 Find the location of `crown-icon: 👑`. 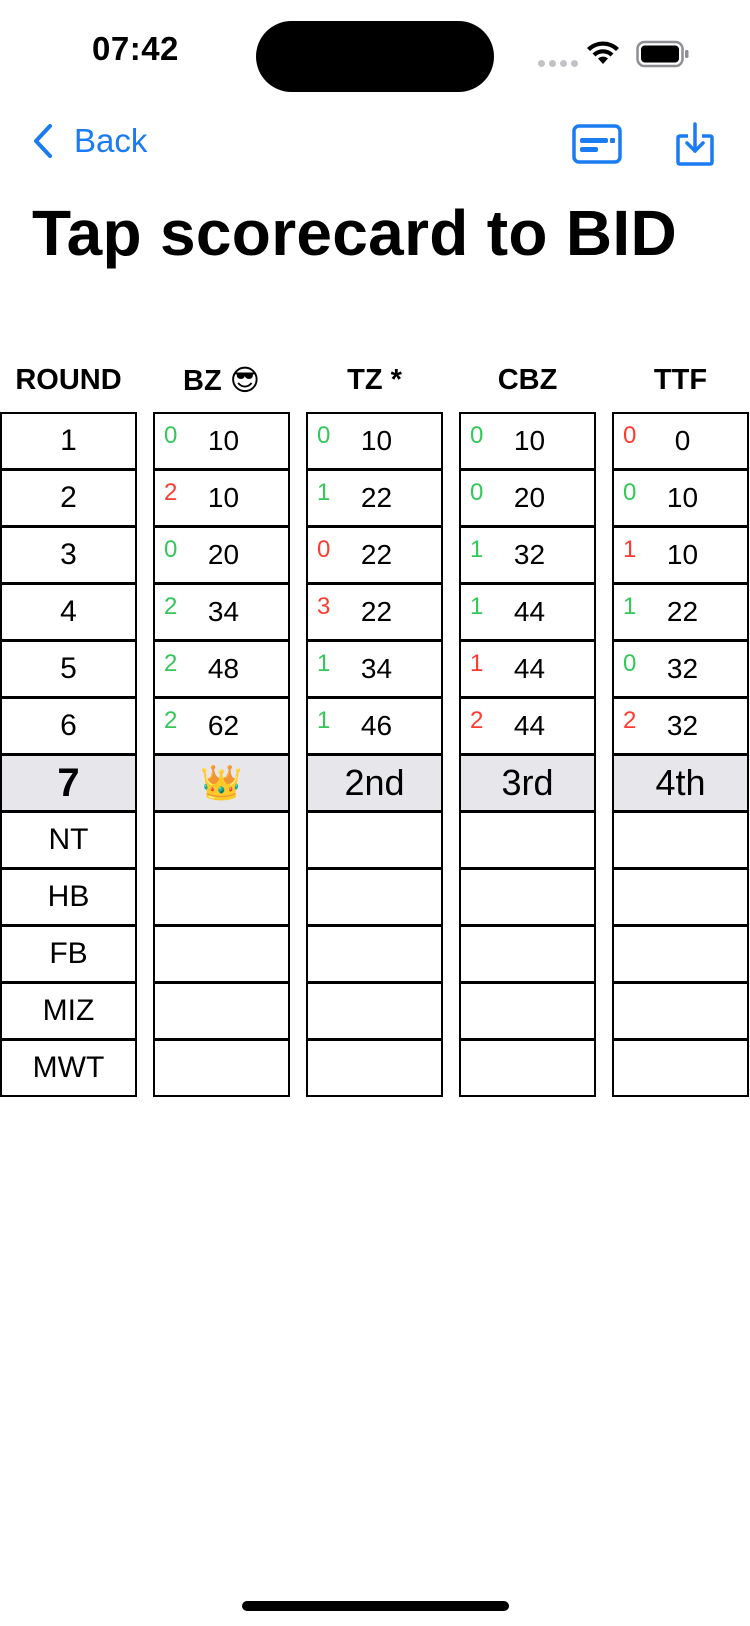

crown-icon: 👑 is located at coordinates (221, 783).